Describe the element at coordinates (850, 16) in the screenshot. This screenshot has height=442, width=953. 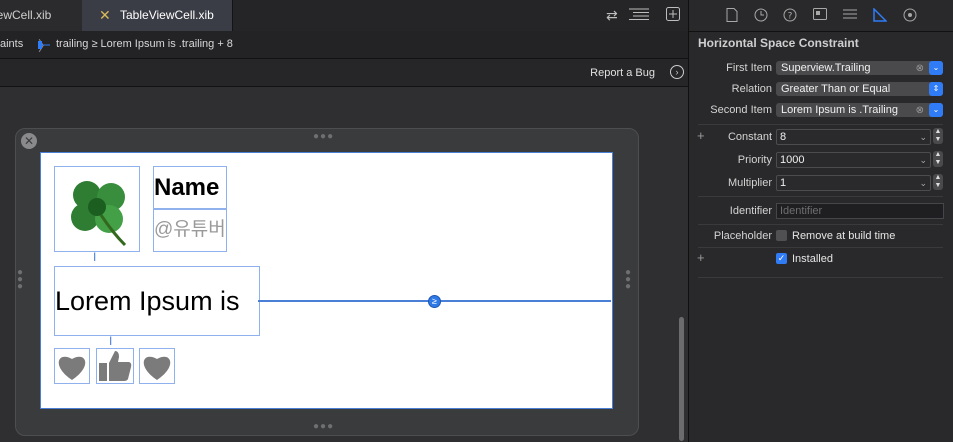
I see `attributes-inspector-icon` at that location.